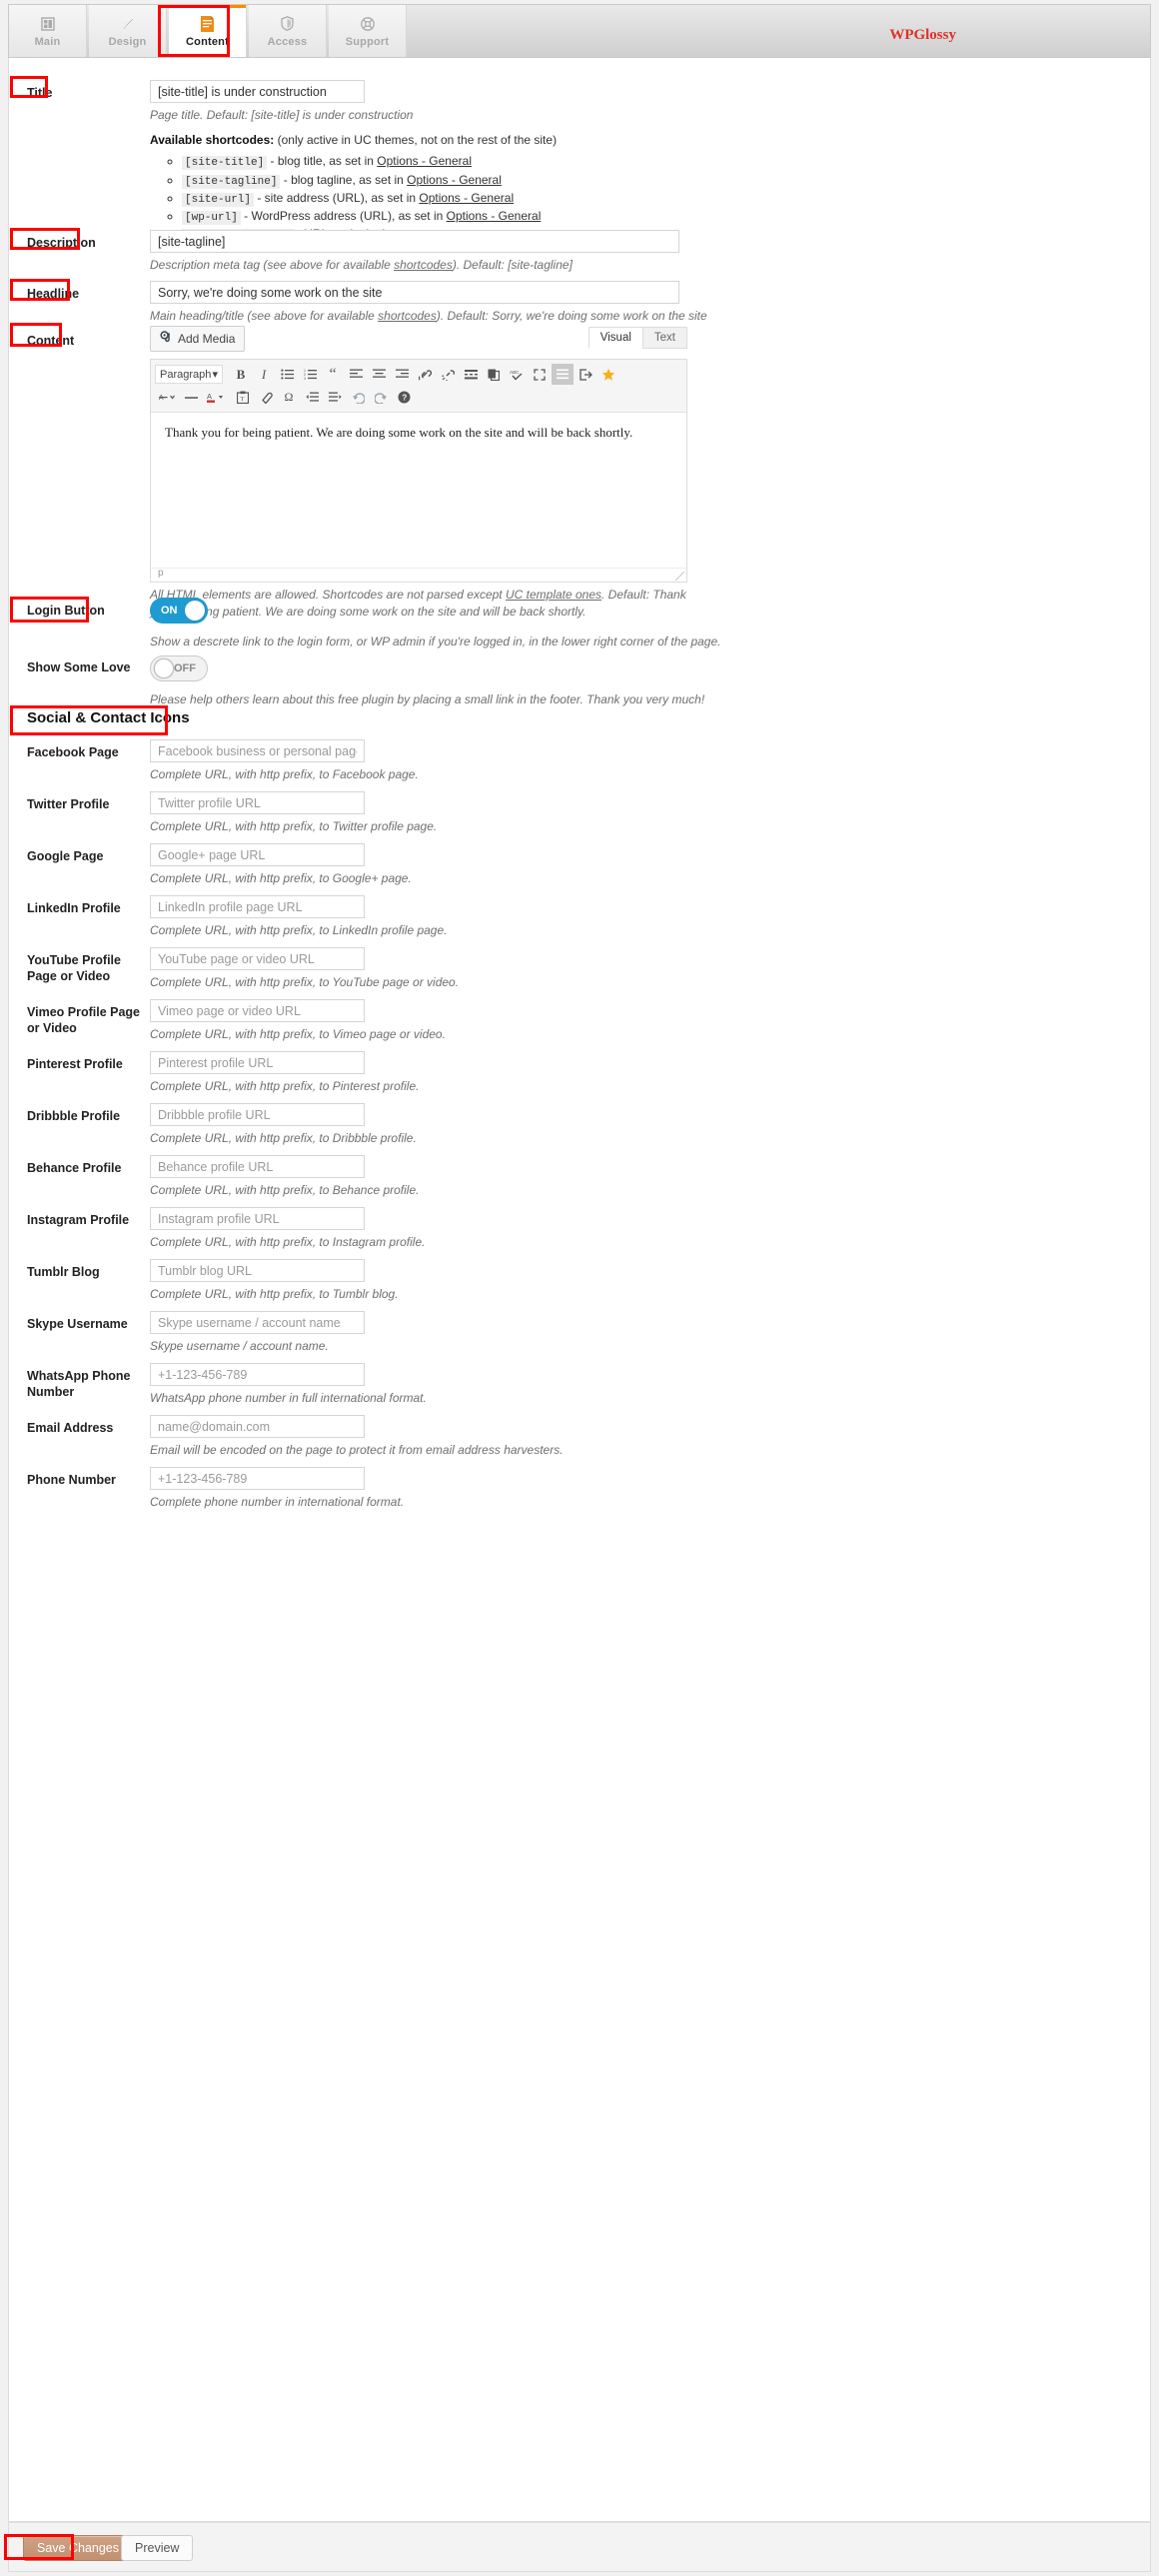  What do you see at coordinates (79, 1384) in the screenshot?
I see `label-social-field: WhatsApp Phone Number` at bounding box center [79, 1384].